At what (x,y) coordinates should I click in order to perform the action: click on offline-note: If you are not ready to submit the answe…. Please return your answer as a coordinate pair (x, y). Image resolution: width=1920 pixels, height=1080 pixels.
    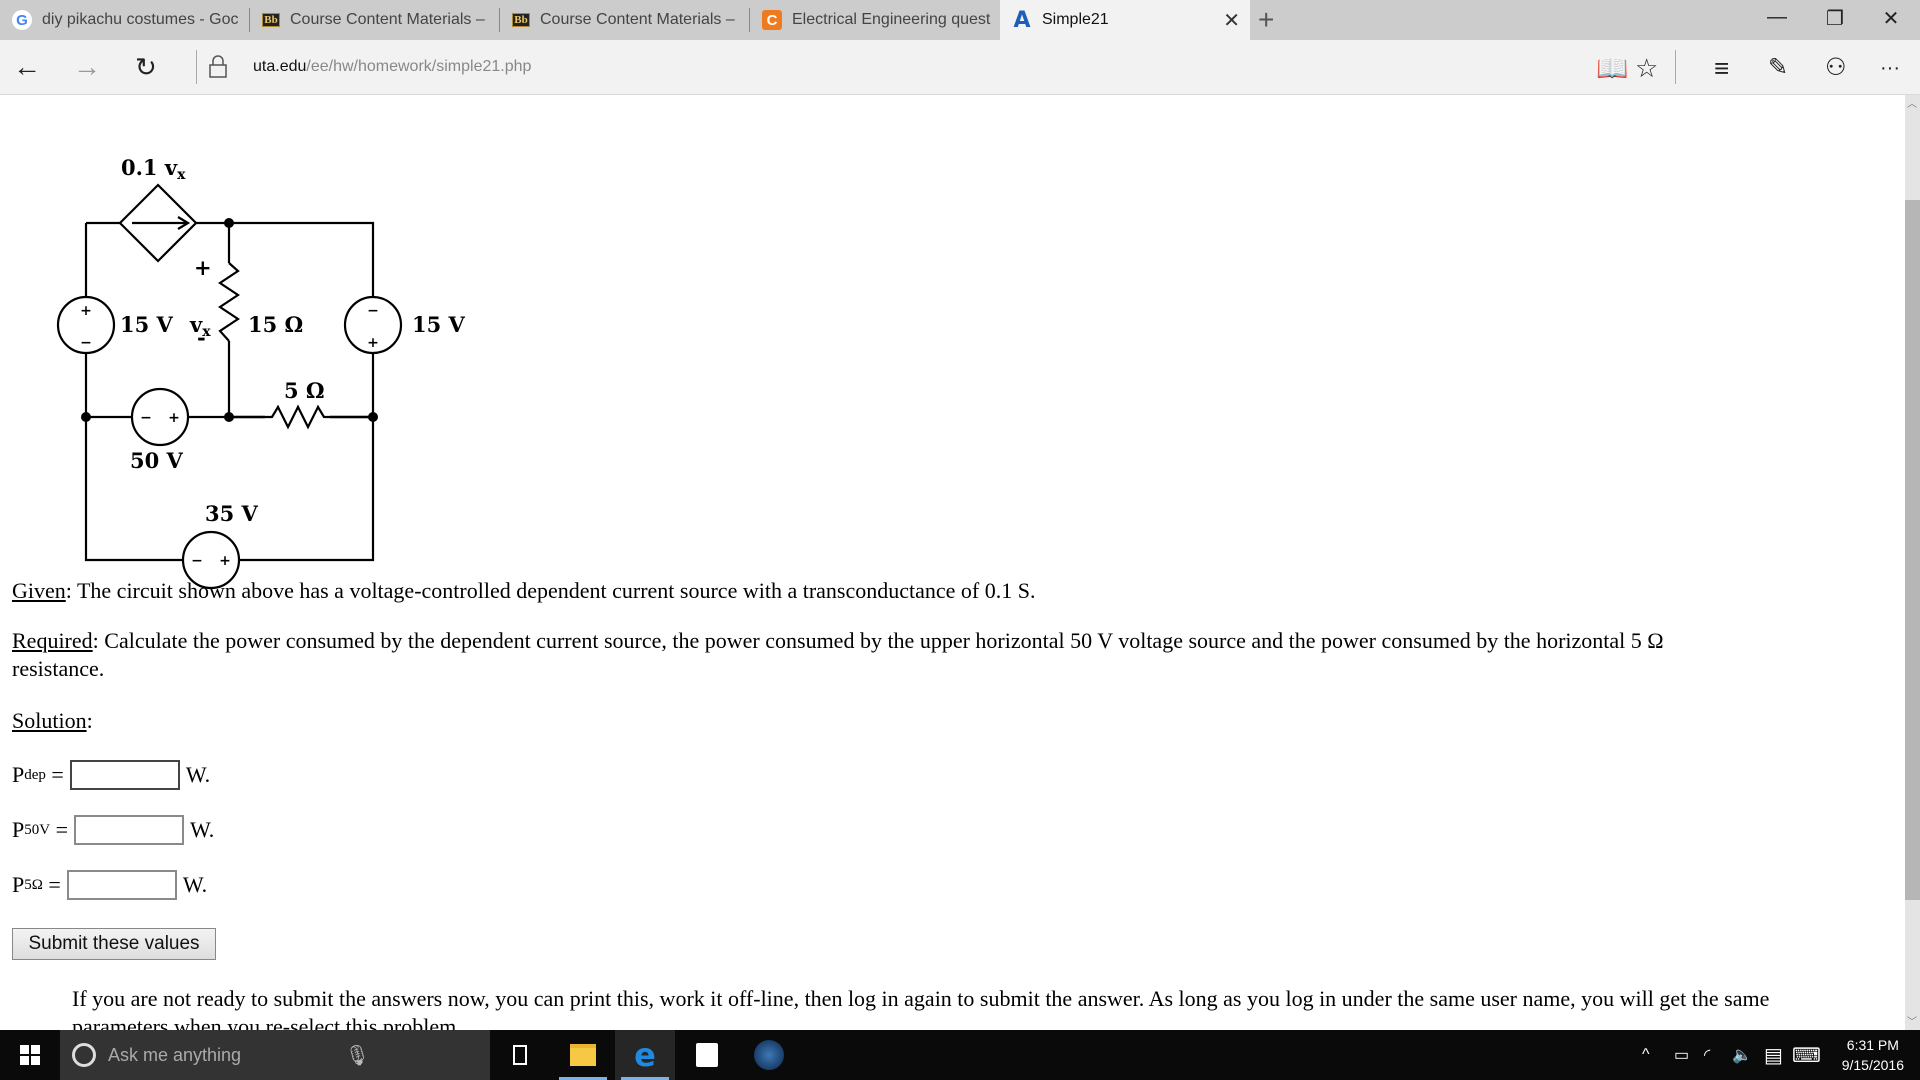
    Looking at the image, I should click on (921, 1008).